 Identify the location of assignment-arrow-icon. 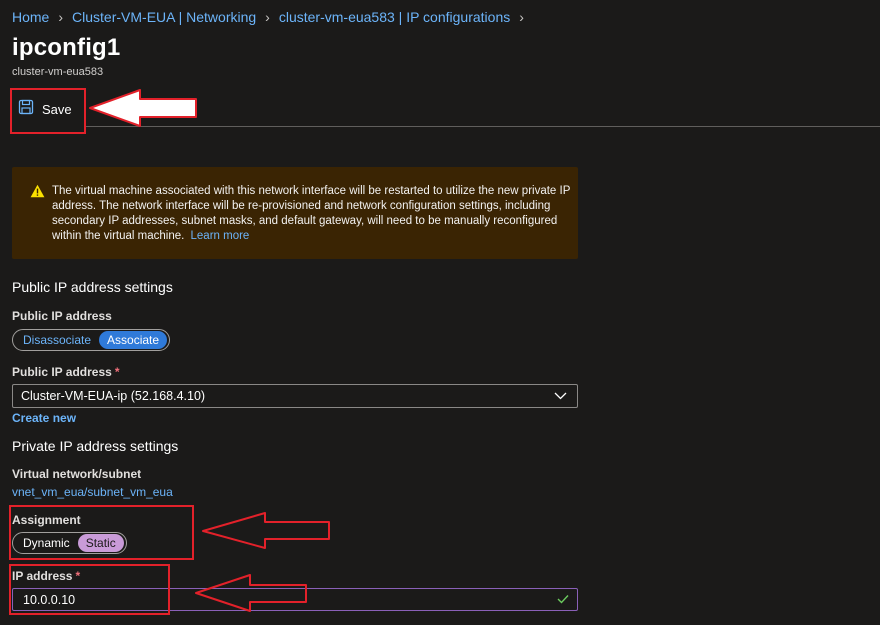
(266, 530).